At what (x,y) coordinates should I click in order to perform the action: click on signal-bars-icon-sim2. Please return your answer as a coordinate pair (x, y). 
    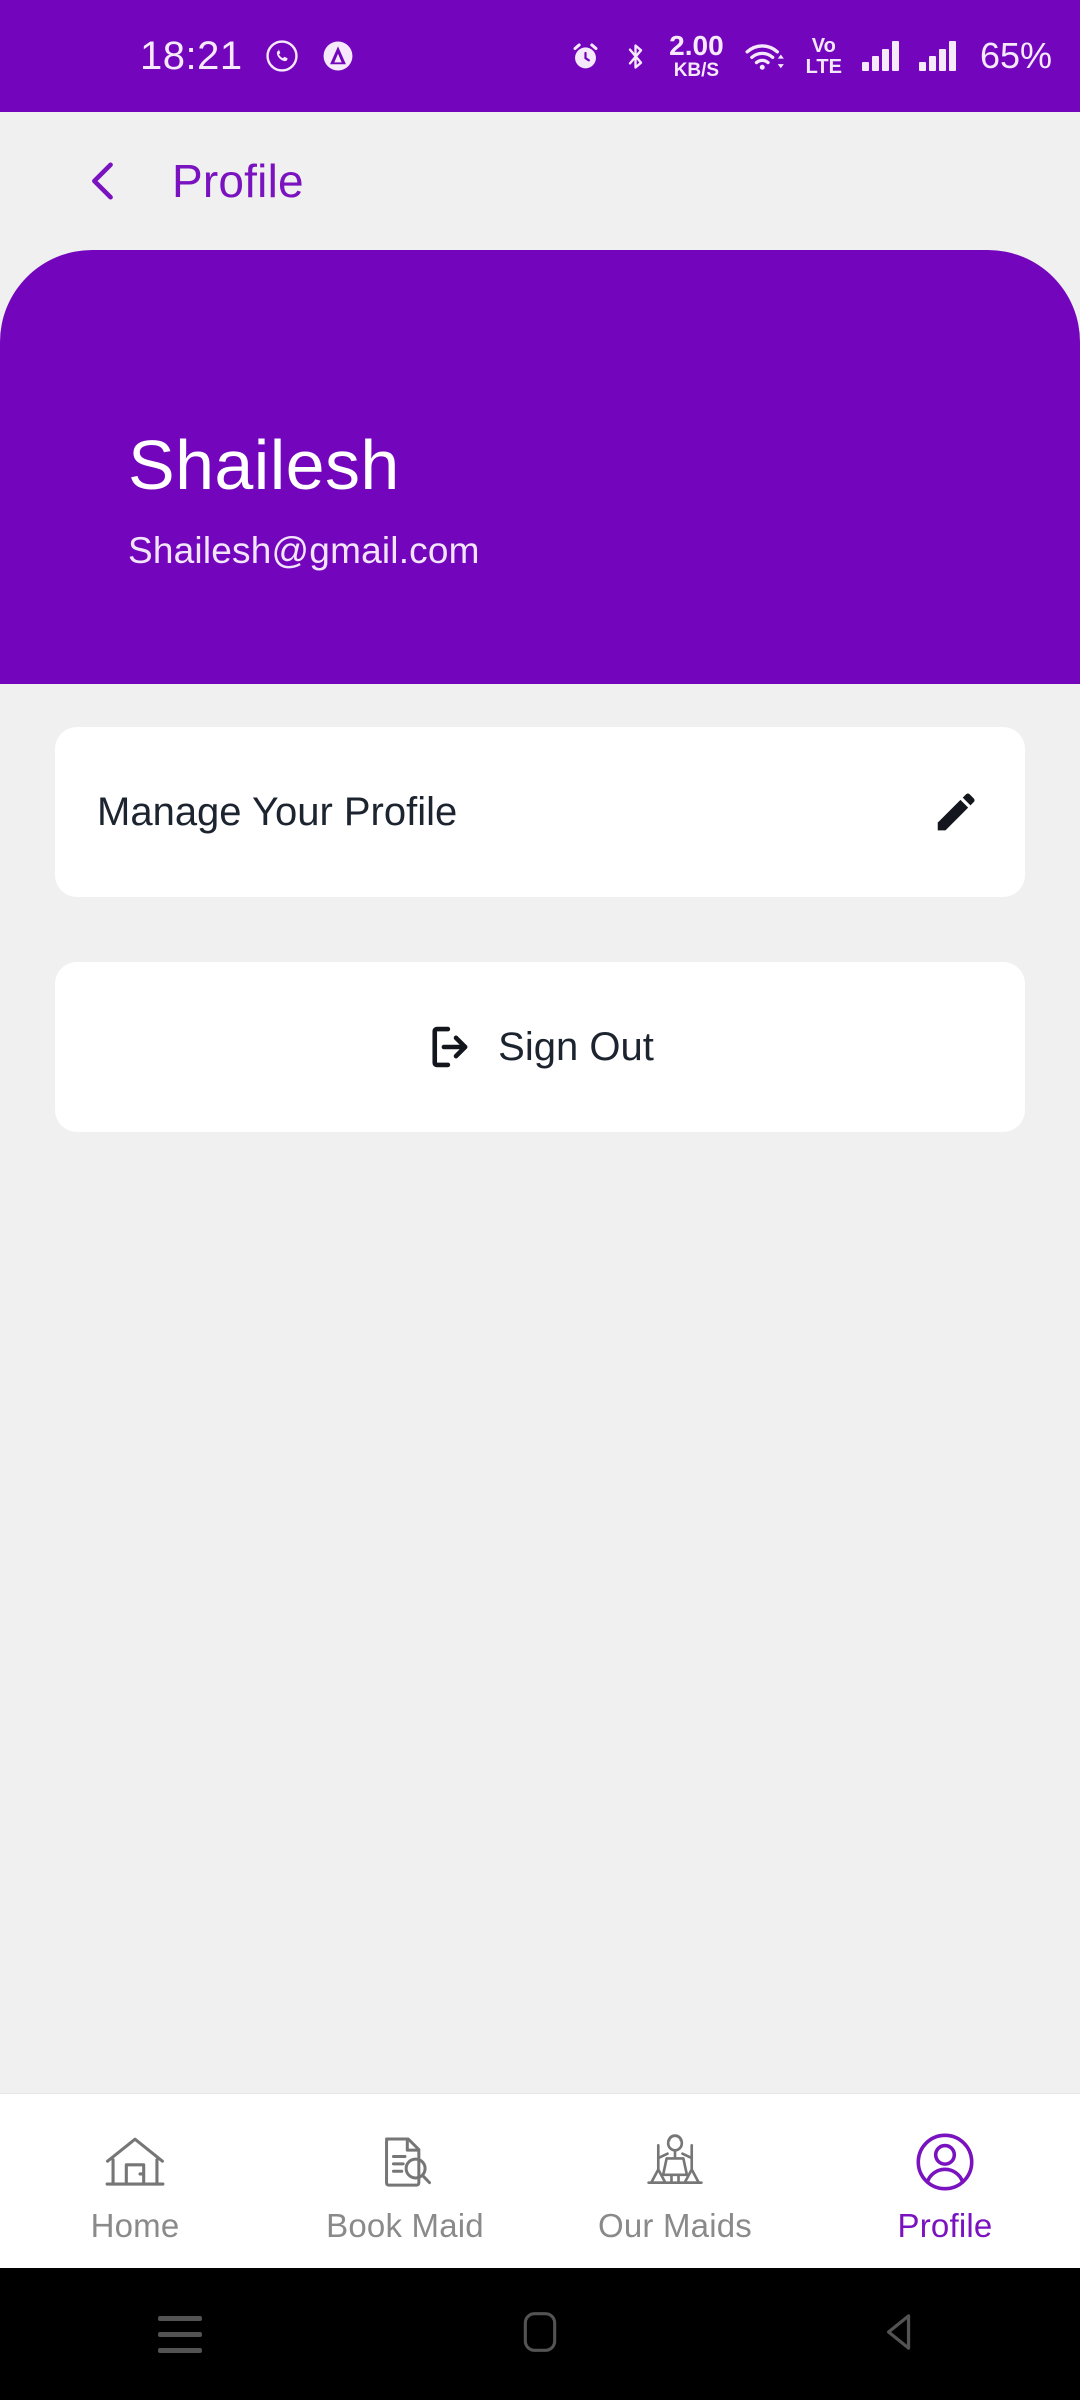
    Looking at the image, I should click on (937, 56).